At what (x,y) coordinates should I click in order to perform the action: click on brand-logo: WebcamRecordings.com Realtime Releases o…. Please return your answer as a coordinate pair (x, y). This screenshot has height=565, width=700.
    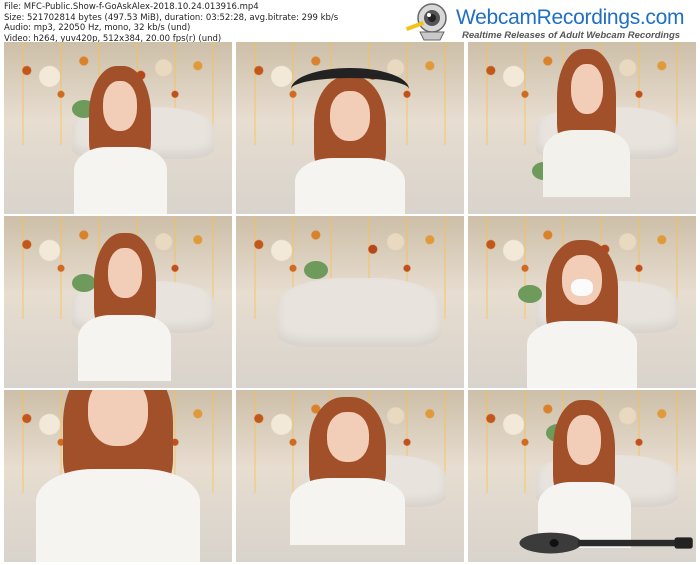
    Looking at the image, I should click on (550, 22).